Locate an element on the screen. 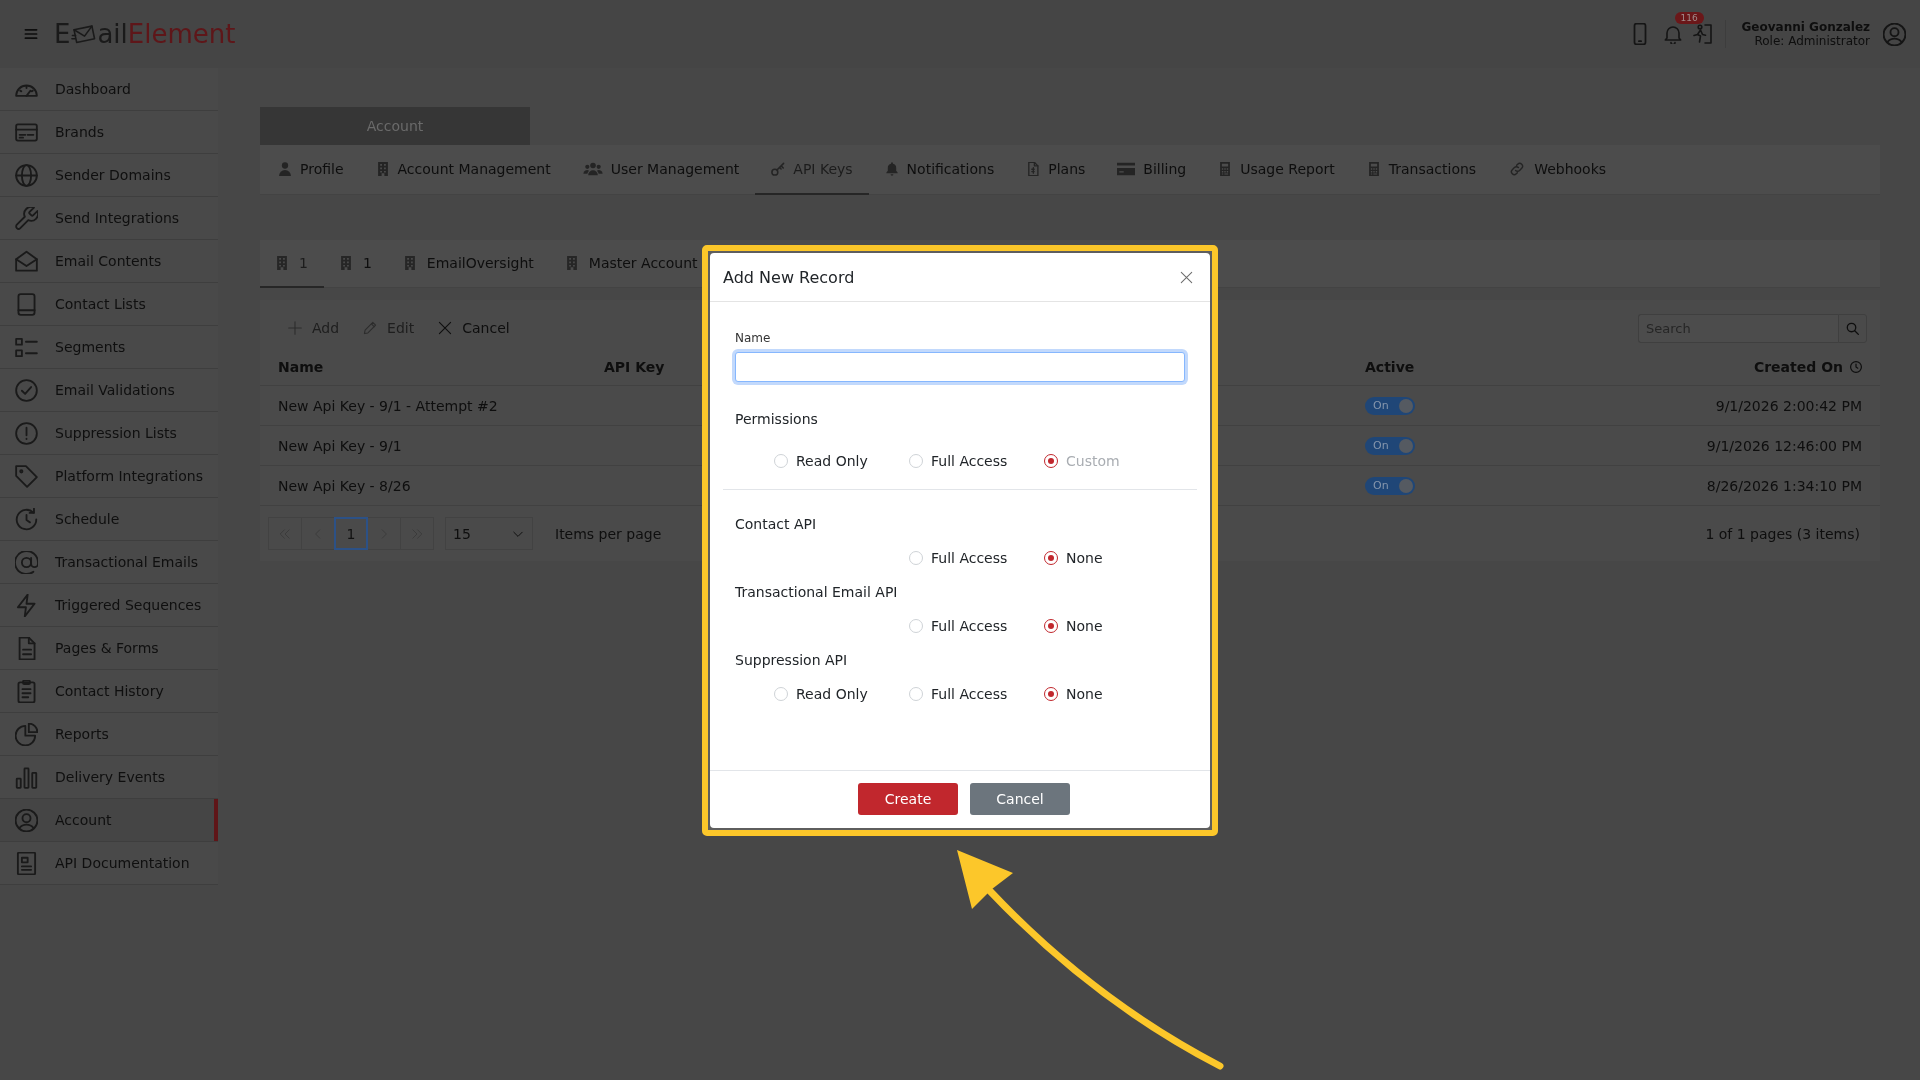 This screenshot has width=1920, height=1080. list-icon is located at coordinates (26, 347).